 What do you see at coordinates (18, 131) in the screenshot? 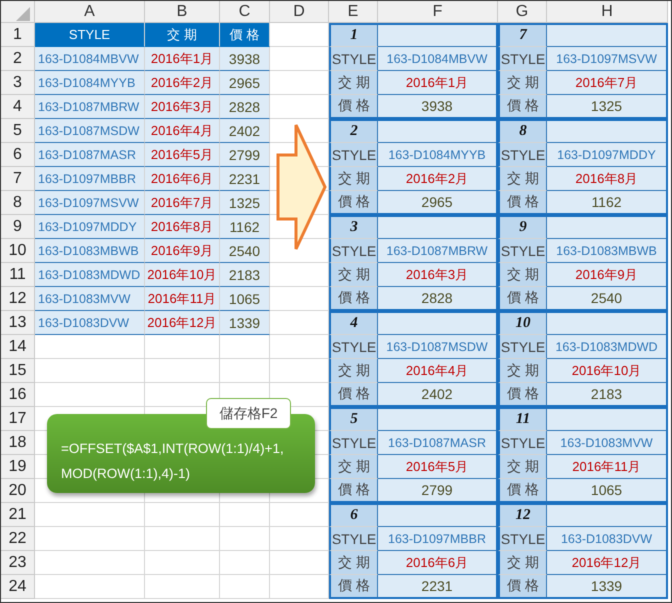
I see `row-number: 5` at bounding box center [18, 131].